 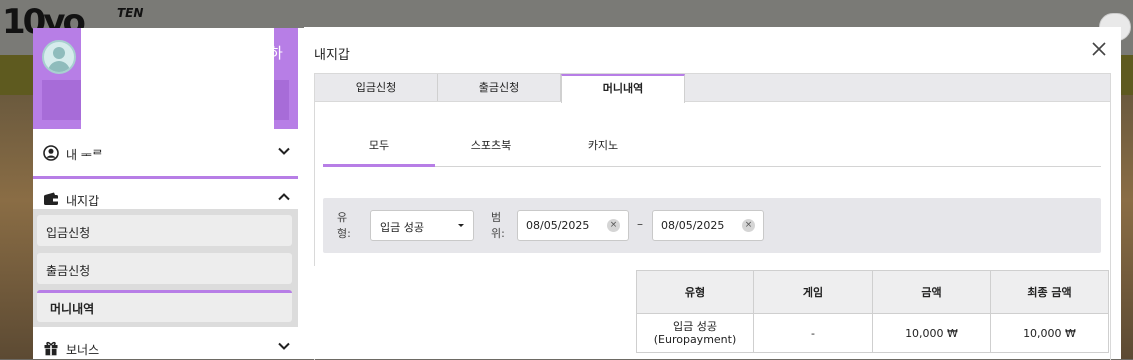 I want to click on type-label: 유 형:, so click(x=344, y=225).